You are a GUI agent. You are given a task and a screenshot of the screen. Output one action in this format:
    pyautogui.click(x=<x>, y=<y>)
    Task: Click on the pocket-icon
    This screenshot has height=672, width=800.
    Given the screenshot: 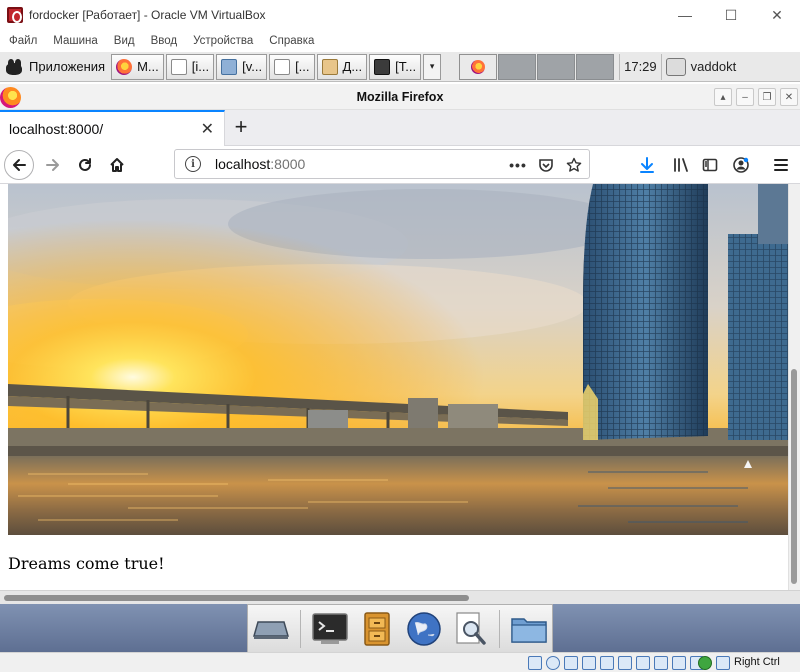 What is the action you would take?
    pyautogui.click(x=546, y=165)
    